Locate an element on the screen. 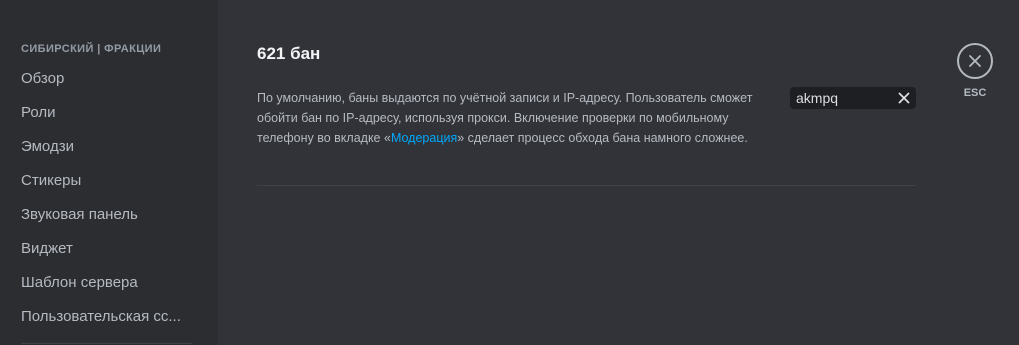 This screenshot has width=1019, height=345. sidebar-header-server-name: СИБИРСКИЙ | ФРАКЦИИ is located at coordinates (91, 49).